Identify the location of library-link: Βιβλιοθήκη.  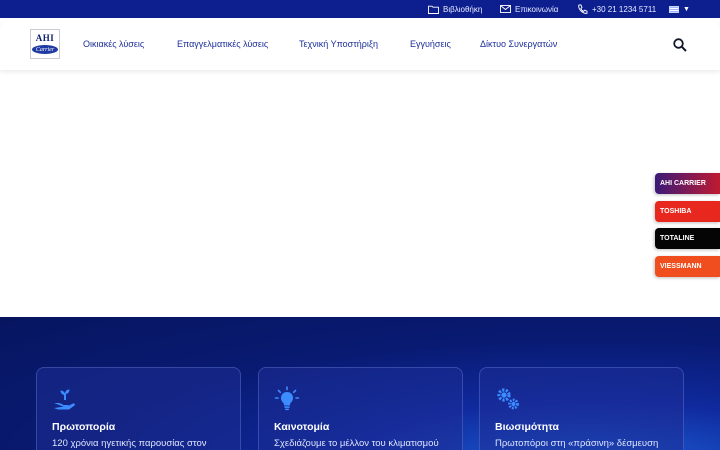
(455, 9).